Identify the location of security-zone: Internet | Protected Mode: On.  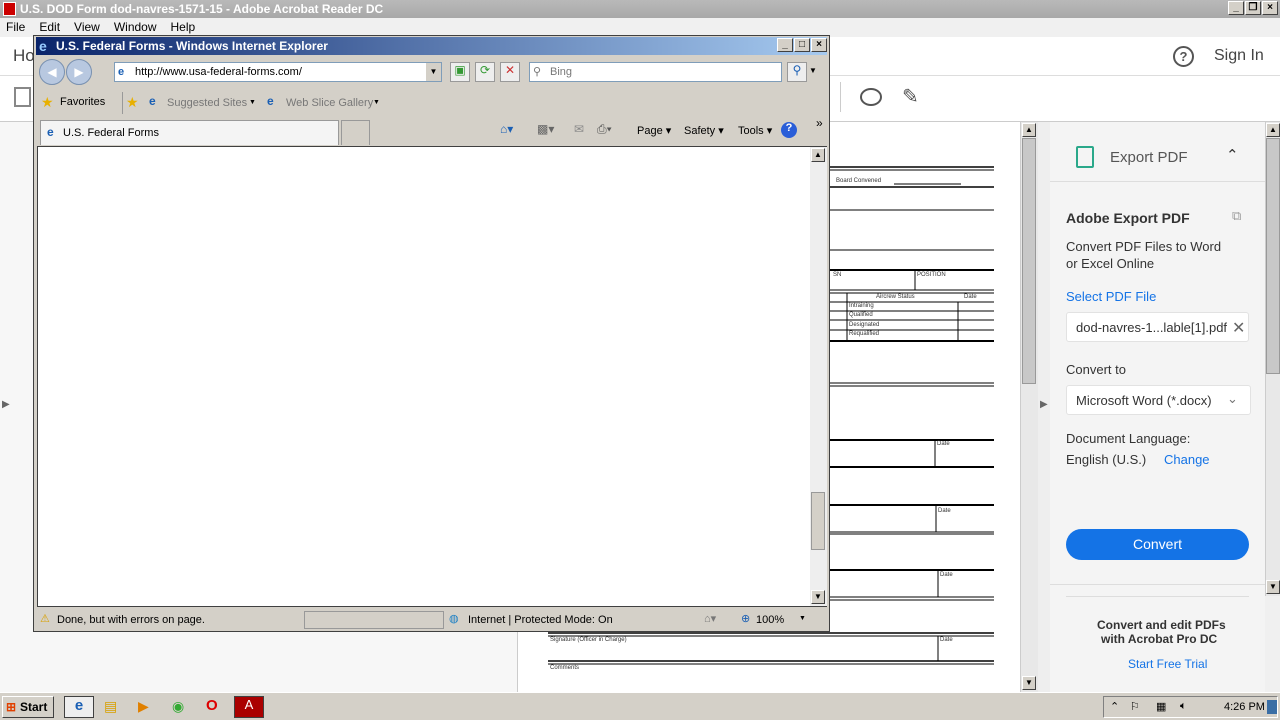
(540, 620).